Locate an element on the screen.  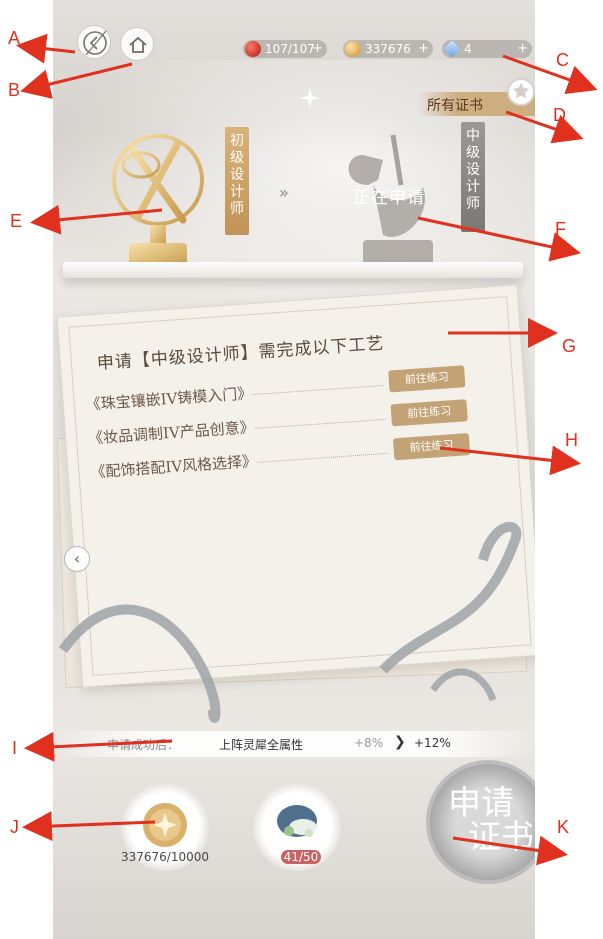
annotation-label: H is located at coordinates (571, 440).